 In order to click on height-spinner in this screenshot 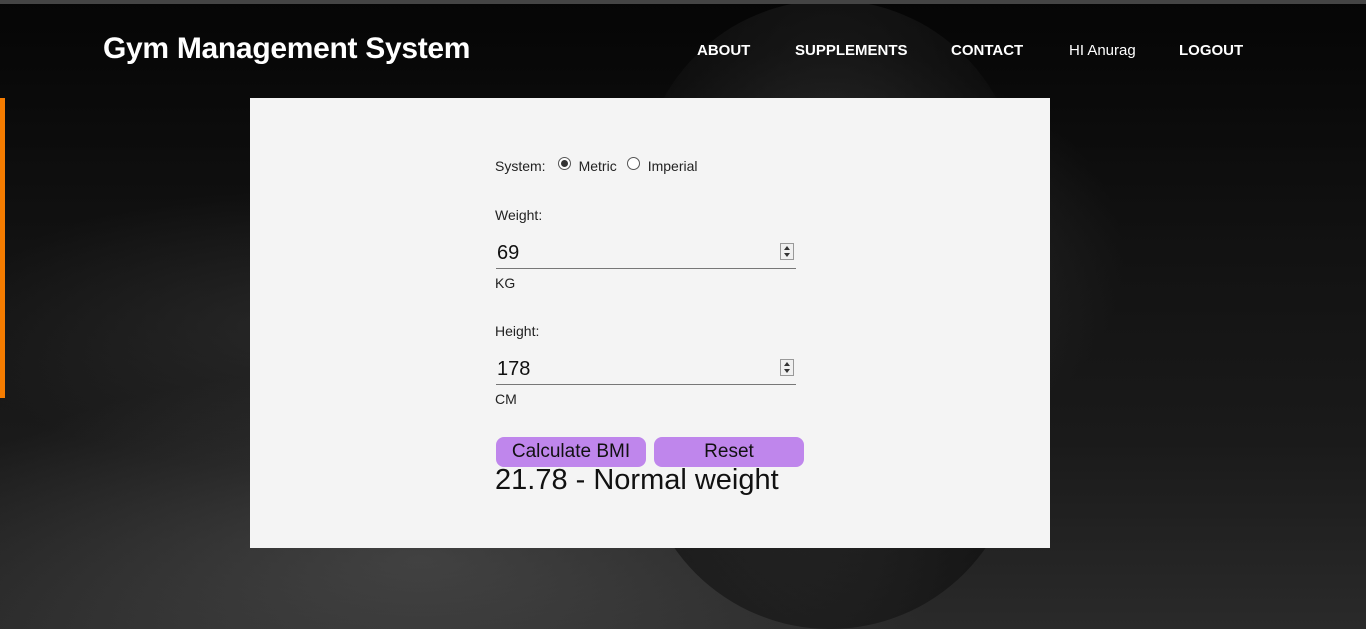, I will do `click(787, 367)`.